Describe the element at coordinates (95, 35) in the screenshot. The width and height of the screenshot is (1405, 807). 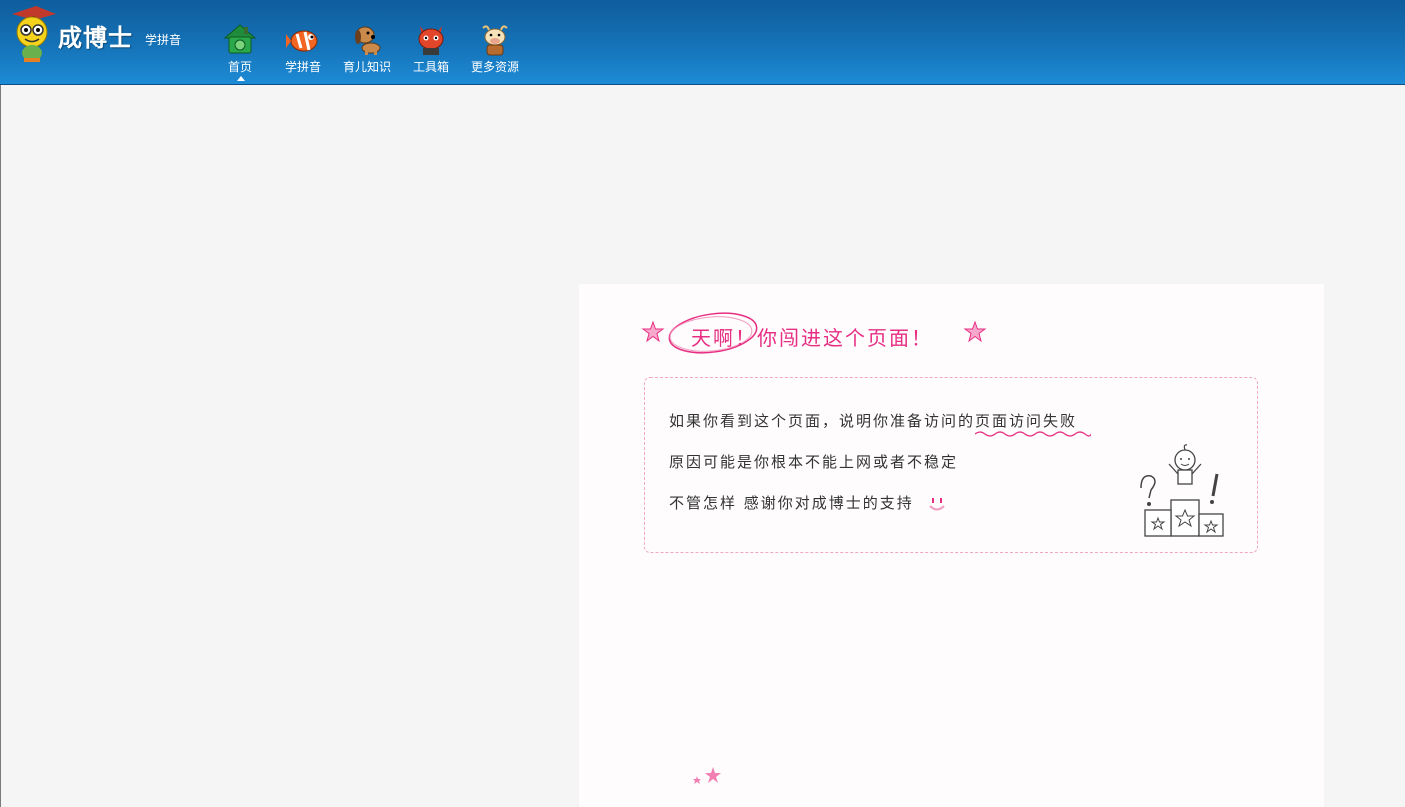
I see `brand-name: 成博士` at that location.